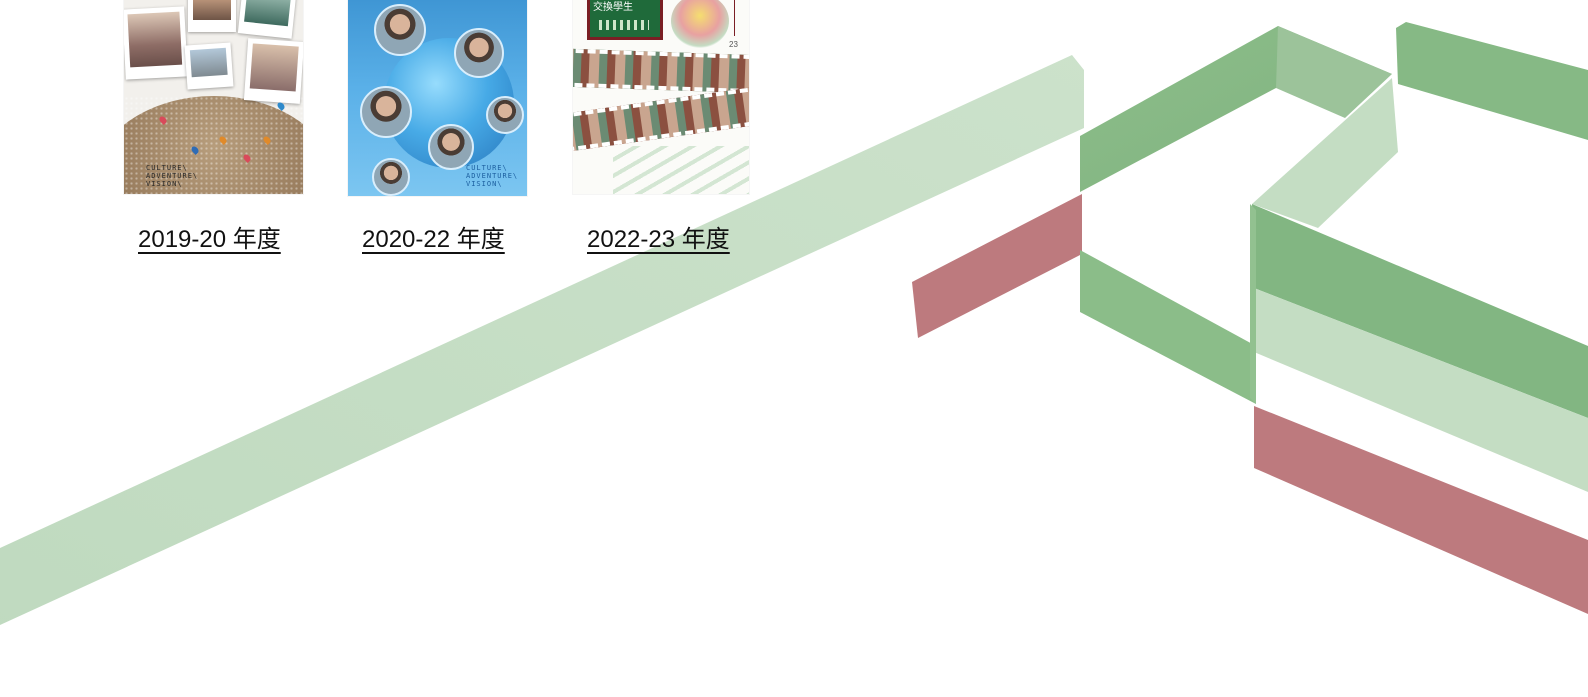  I want to click on ribbon-green-top-right, so click(1492, 81).